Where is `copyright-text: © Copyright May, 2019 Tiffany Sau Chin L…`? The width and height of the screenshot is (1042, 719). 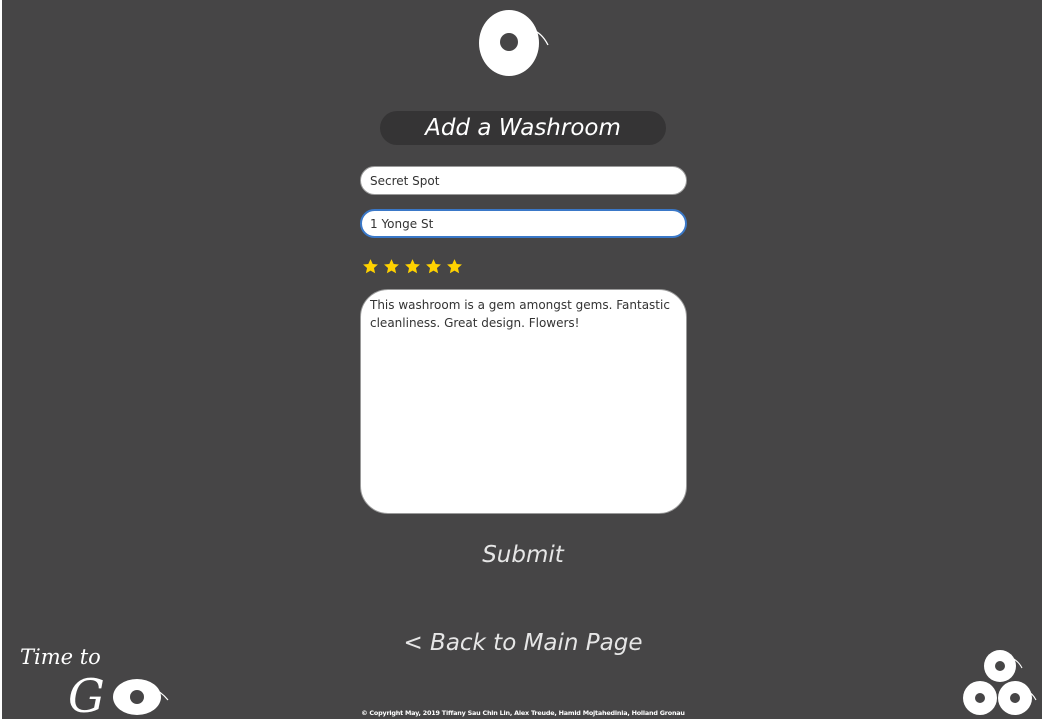 copyright-text: © Copyright May, 2019 Tiffany Sau Chin L… is located at coordinates (523, 713).